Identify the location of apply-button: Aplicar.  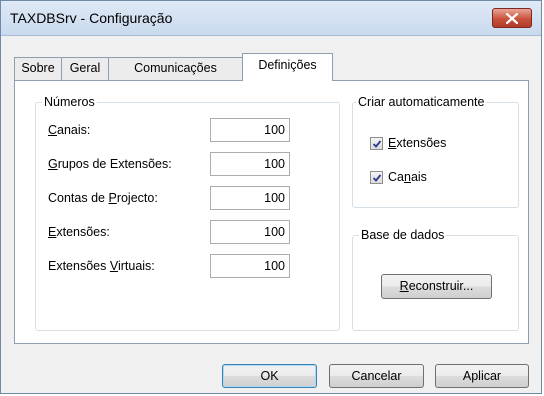
(482, 376).